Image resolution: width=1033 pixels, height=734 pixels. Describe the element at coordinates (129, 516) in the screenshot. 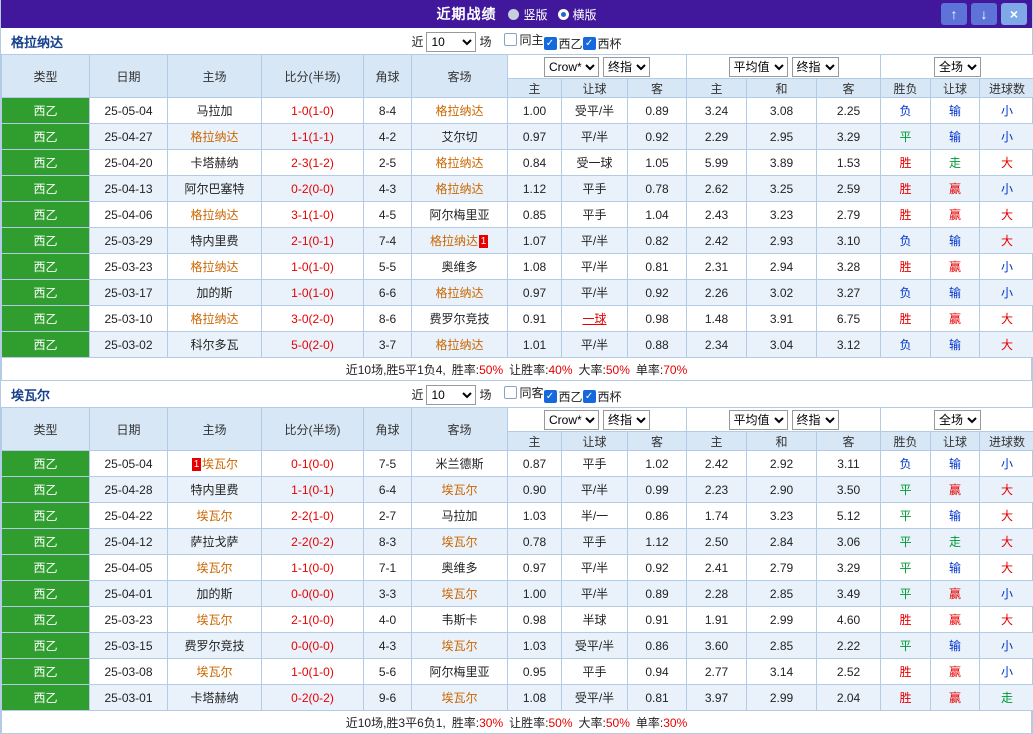

I see `date-cell: 25-04-22` at that location.